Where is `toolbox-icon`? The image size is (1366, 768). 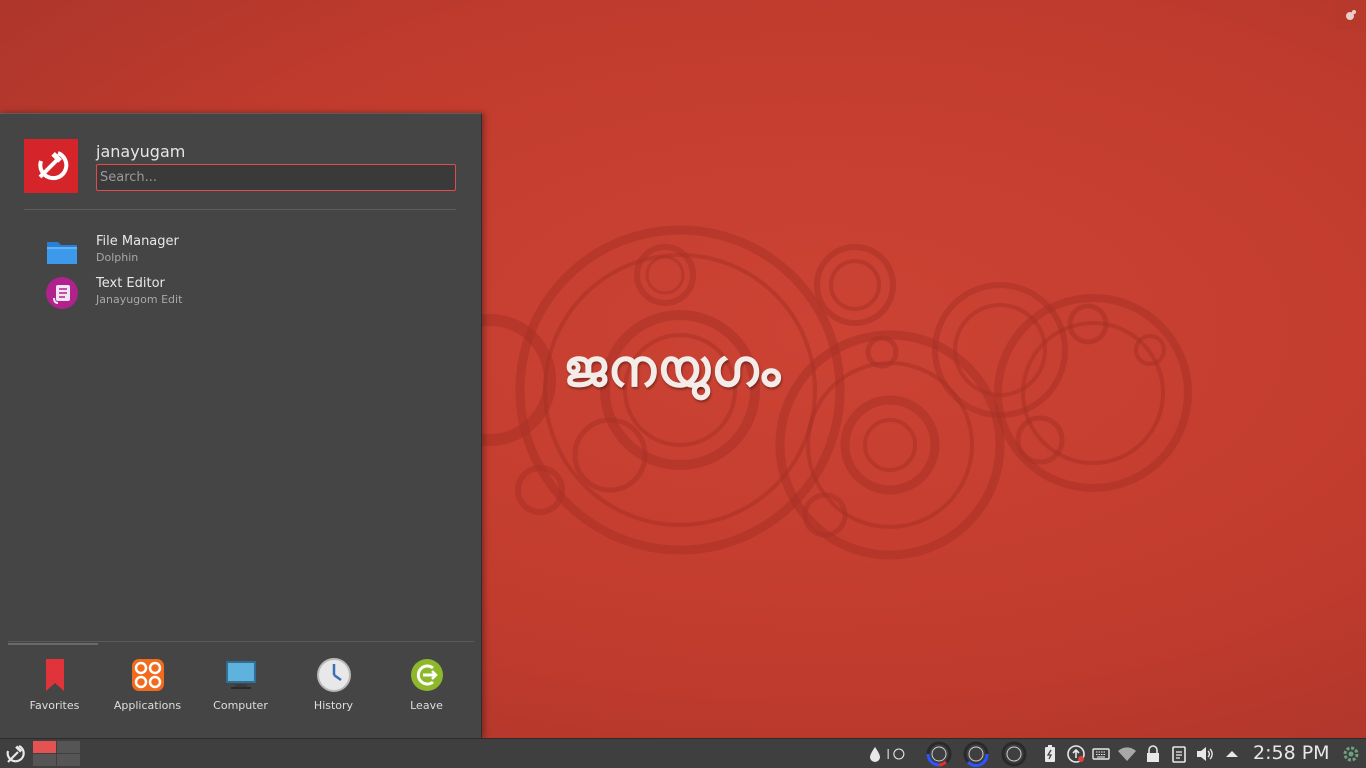
toolbox-icon is located at coordinates (1351, 15).